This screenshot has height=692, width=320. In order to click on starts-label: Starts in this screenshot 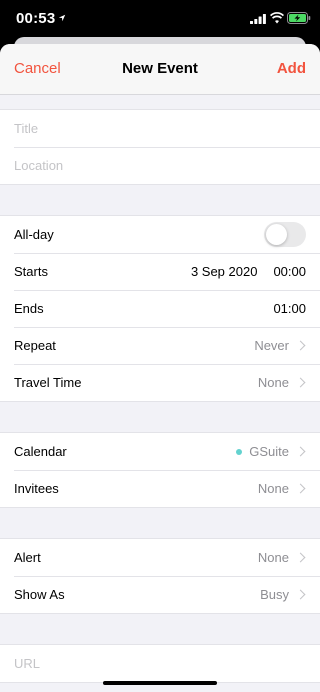, I will do `click(31, 271)`.